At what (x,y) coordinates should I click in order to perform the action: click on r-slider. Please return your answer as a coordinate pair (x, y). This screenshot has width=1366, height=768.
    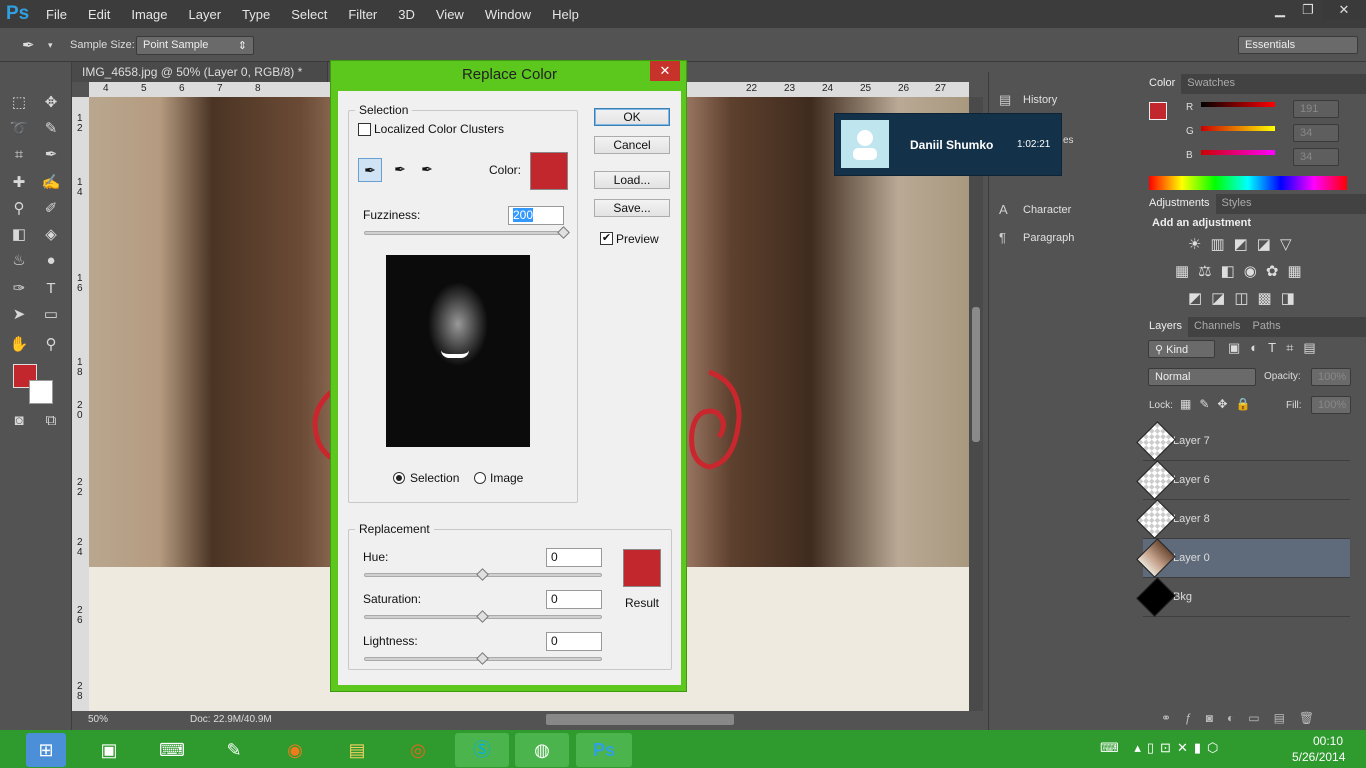
    Looking at the image, I should click on (1238, 104).